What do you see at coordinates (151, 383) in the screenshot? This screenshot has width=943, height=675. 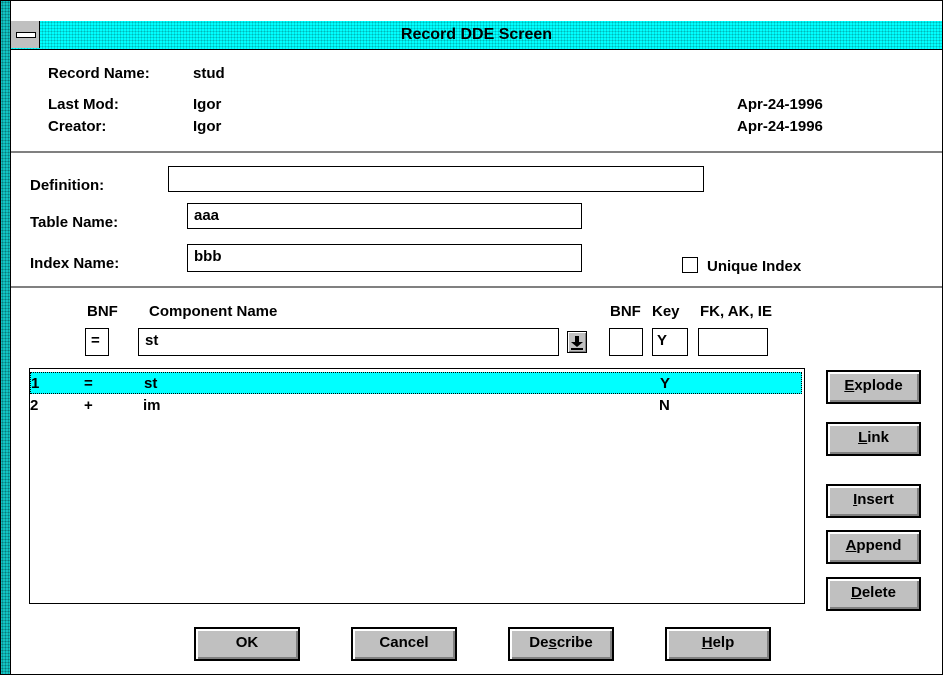 I see `list-item-name: st` at bounding box center [151, 383].